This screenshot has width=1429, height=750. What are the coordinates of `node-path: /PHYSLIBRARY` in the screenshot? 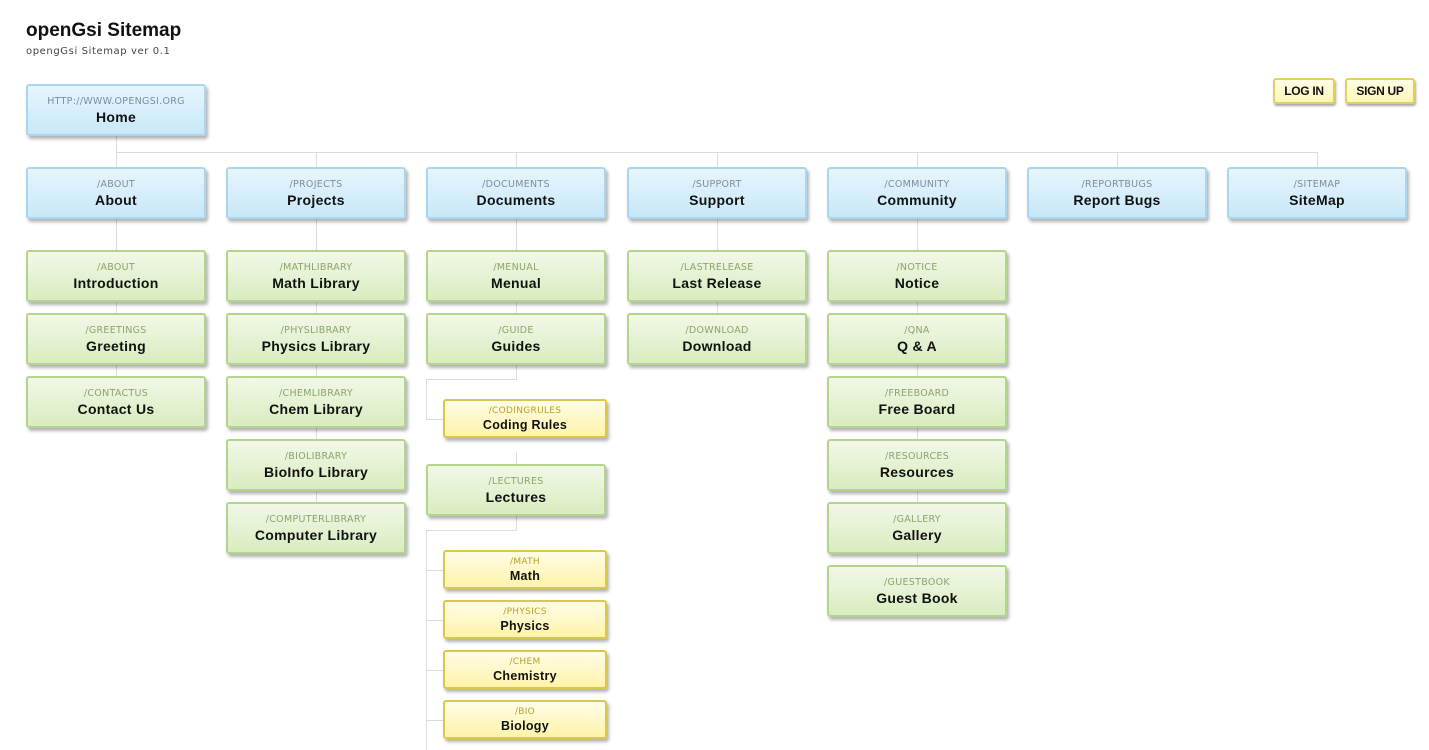 It's located at (316, 330).